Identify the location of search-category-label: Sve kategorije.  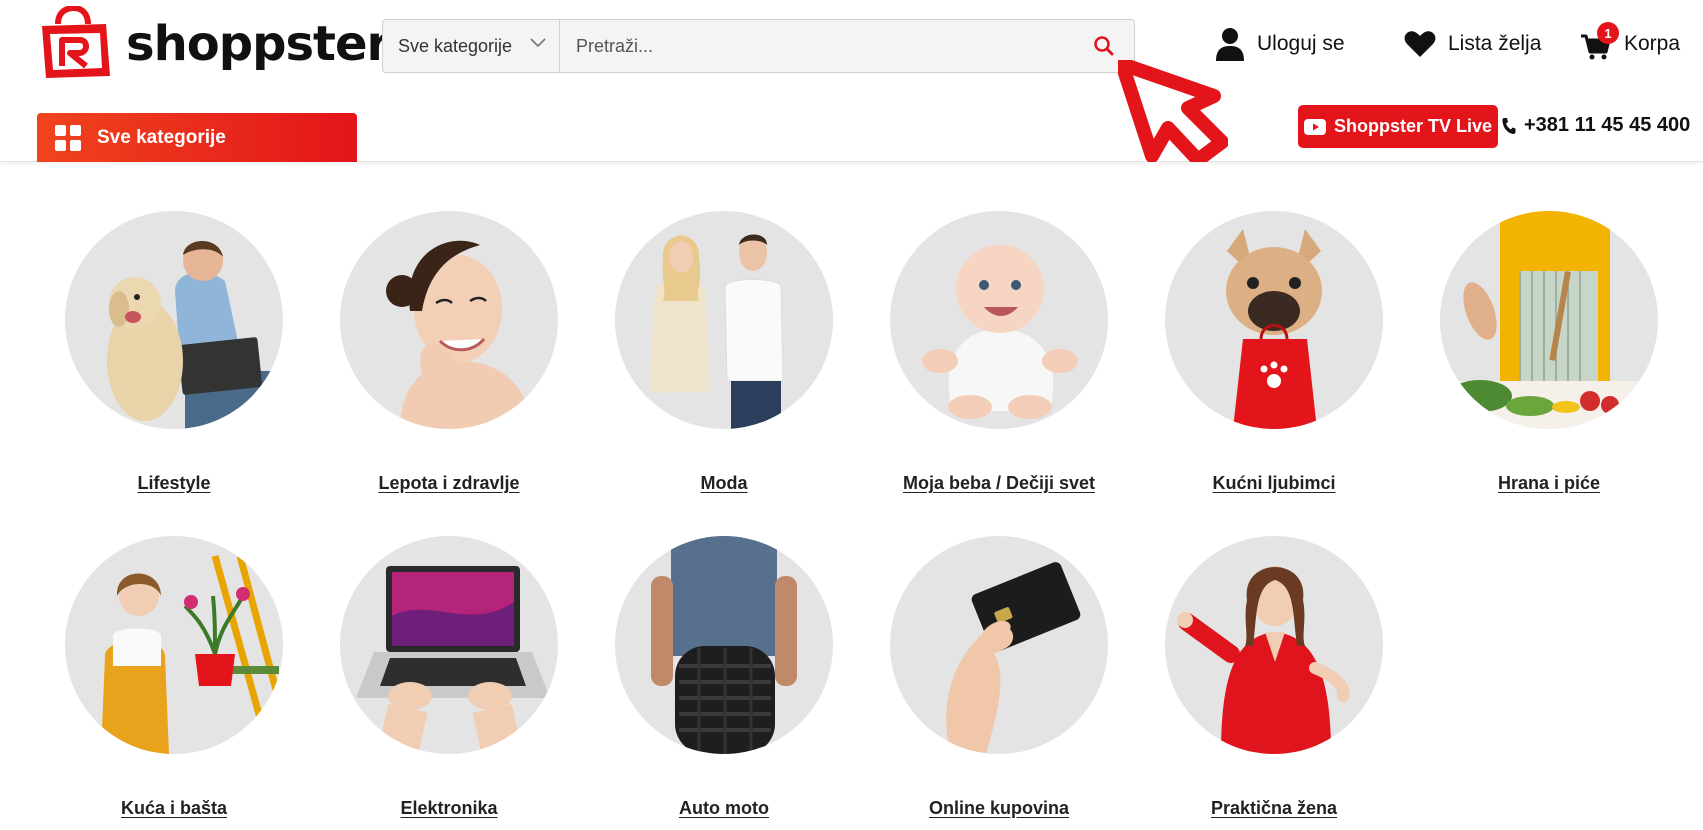
(455, 45).